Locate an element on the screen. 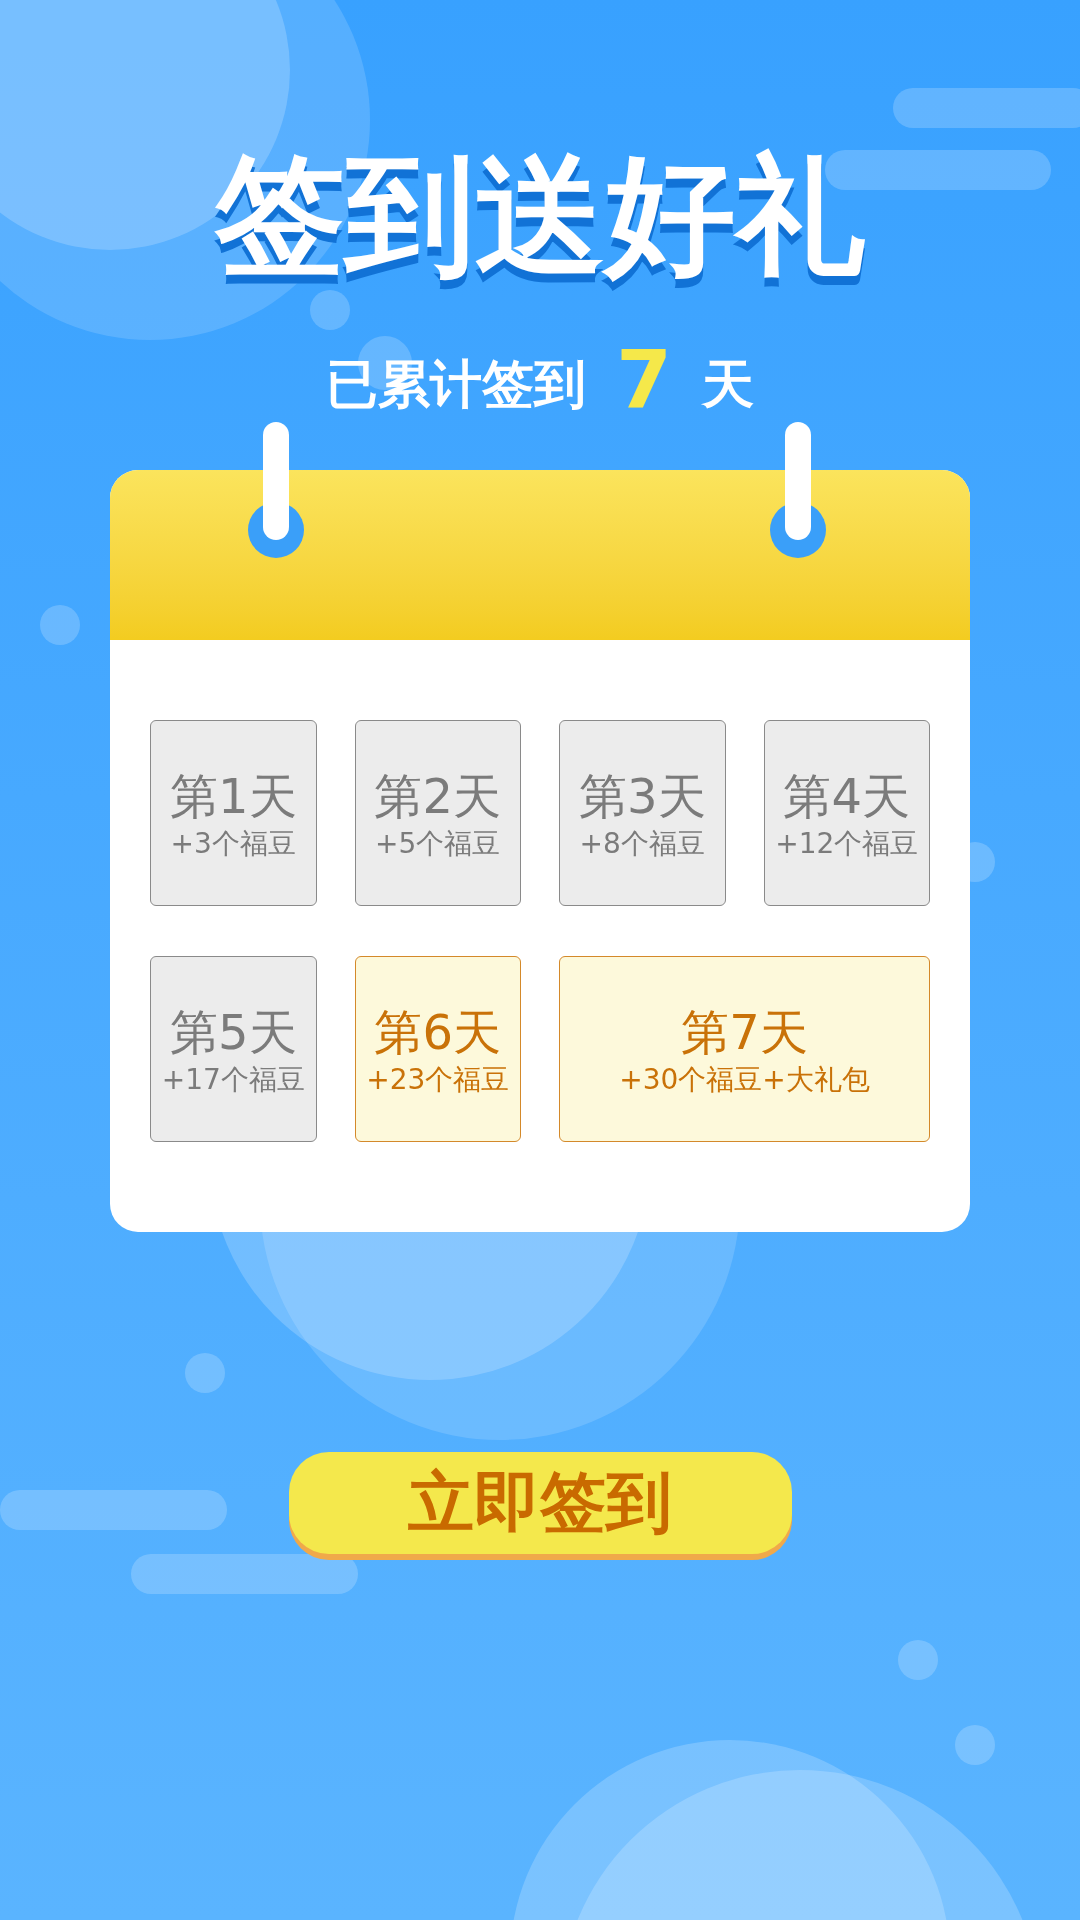 The image size is (1080, 1920). day-label: 第1天 is located at coordinates (233, 796).